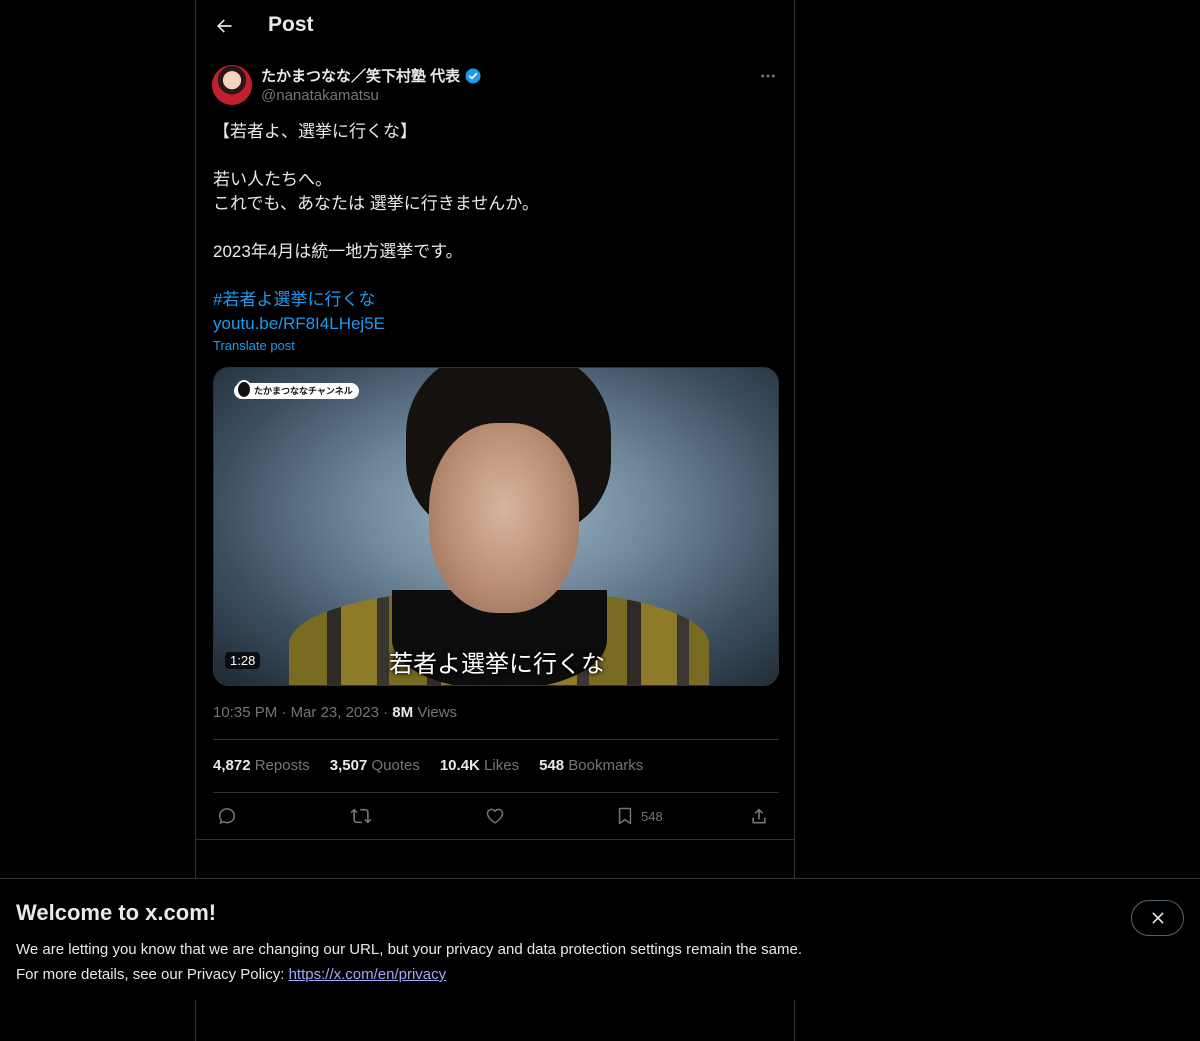 The width and height of the screenshot is (1200, 1041). What do you see at coordinates (495, 27) in the screenshot?
I see `page-header: Post` at bounding box center [495, 27].